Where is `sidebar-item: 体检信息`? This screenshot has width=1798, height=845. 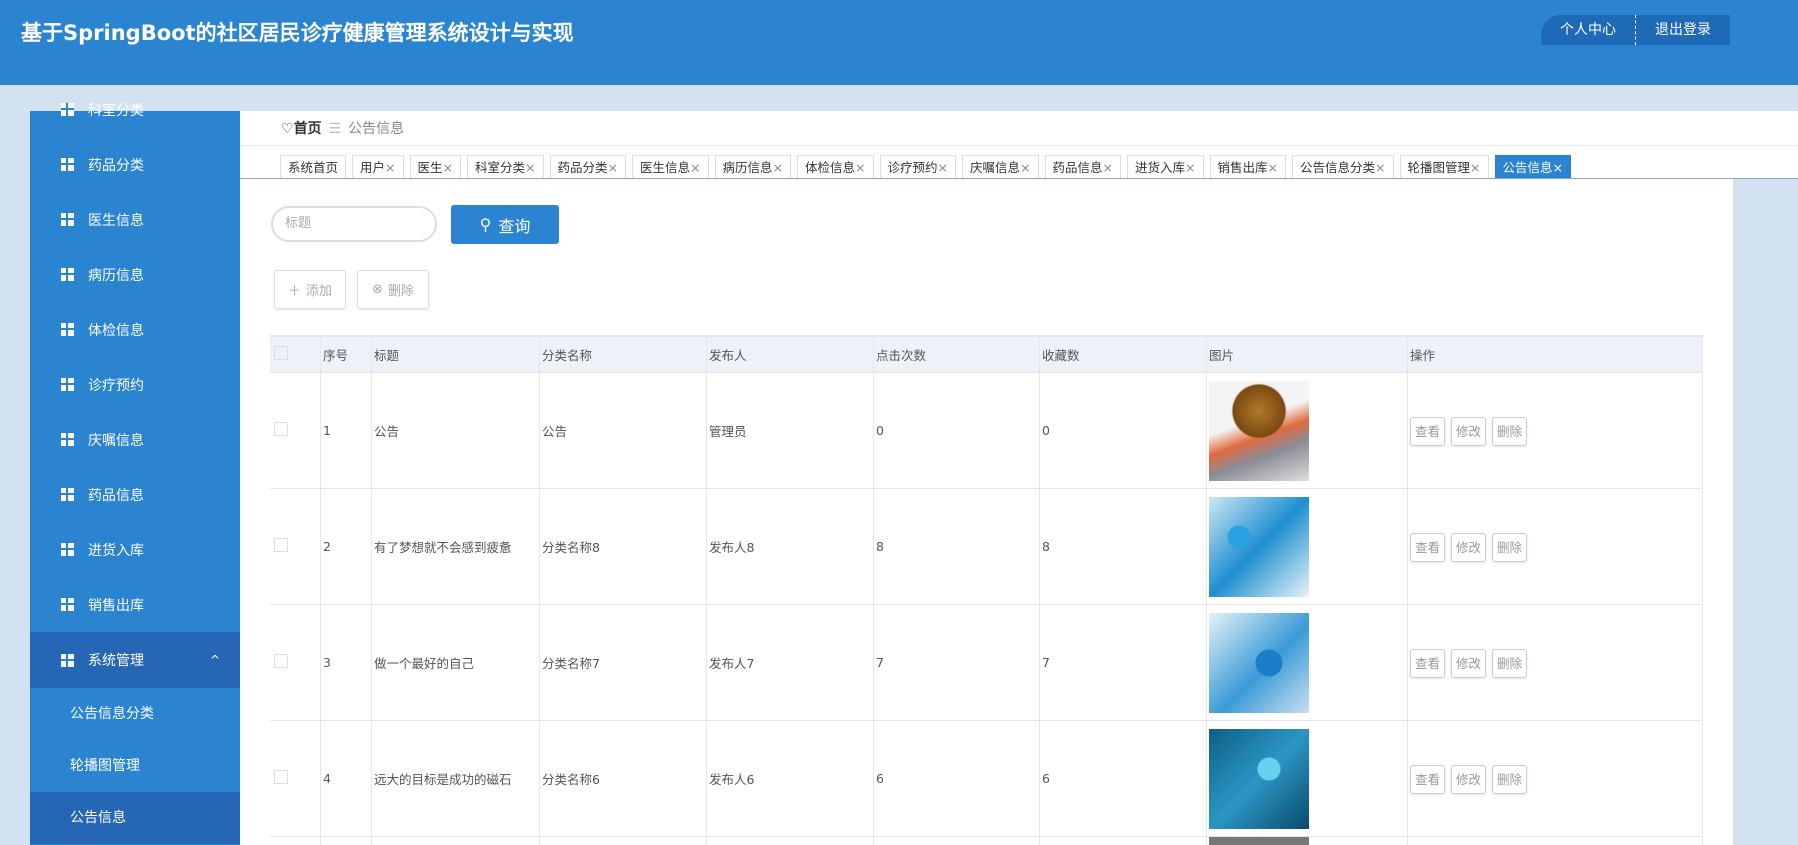 sidebar-item: 体检信息 is located at coordinates (135, 329).